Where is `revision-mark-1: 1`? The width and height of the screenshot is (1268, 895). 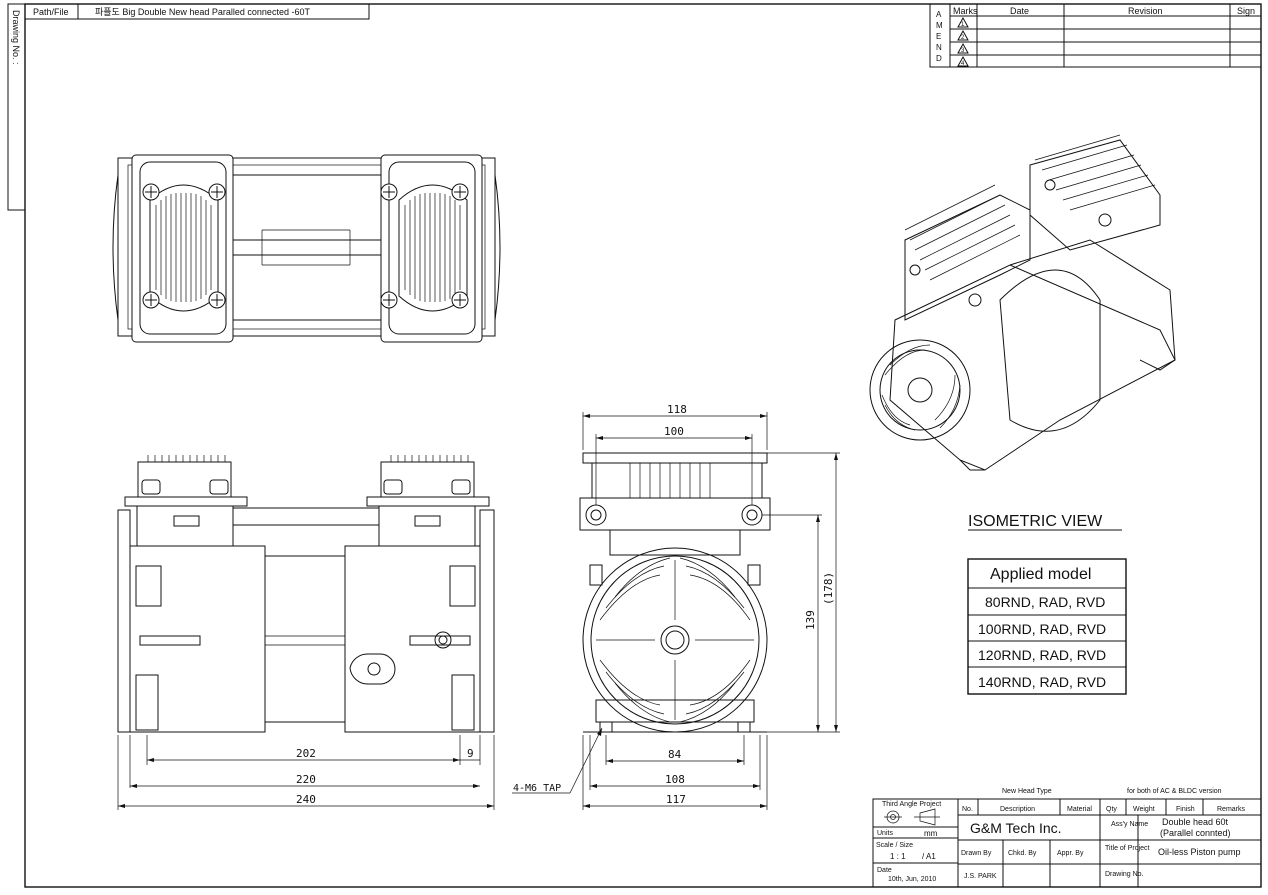
revision-mark-1: 1 is located at coordinates (963, 22).